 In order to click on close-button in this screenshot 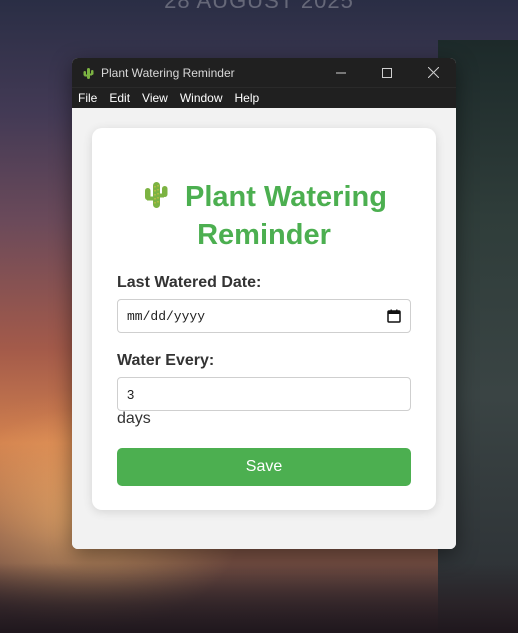, I will do `click(433, 72)`.